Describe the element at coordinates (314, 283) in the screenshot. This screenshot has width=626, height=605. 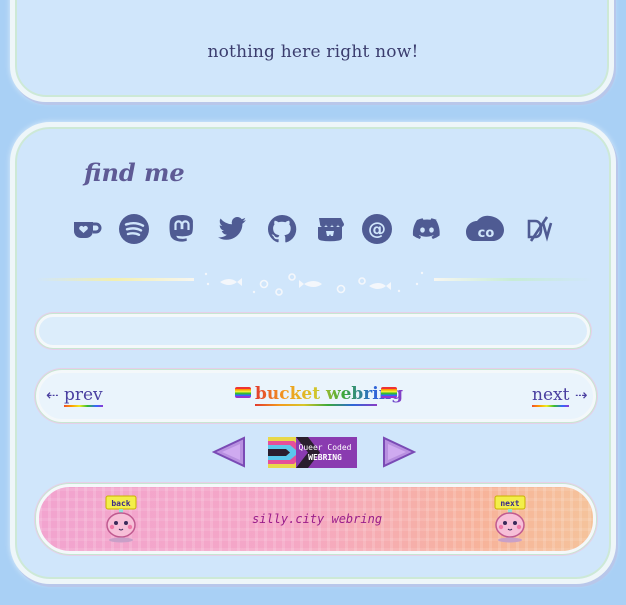
I see `fish-divider` at that location.